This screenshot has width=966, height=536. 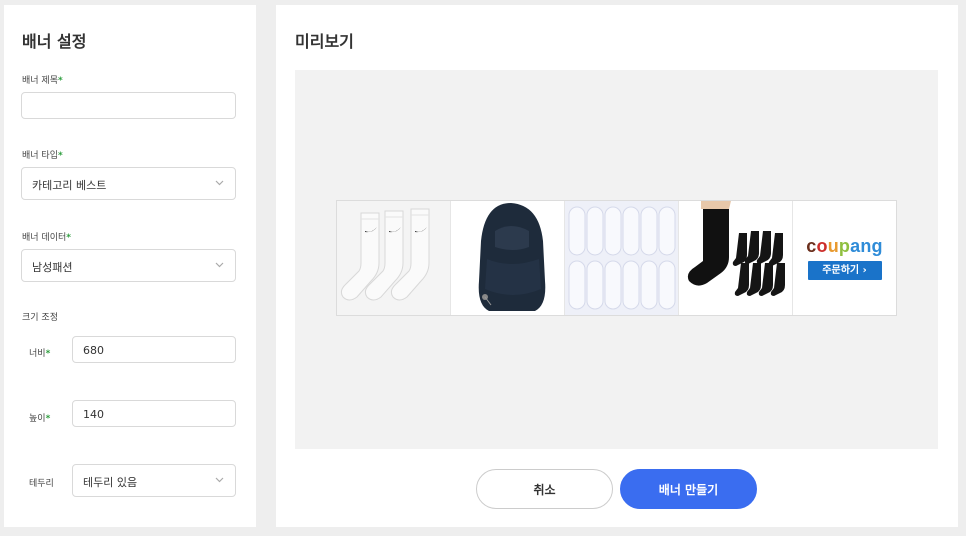 I want to click on product-image-navy-balaclava, so click(x=508, y=258).